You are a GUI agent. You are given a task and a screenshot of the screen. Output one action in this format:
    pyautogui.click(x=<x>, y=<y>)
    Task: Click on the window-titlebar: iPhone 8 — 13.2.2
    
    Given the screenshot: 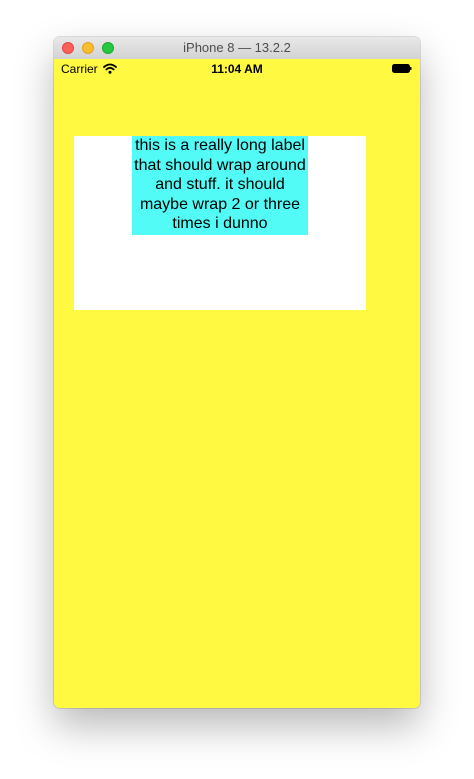 What is the action you would take?
    pyautogui.click(x=237, y=48)
    